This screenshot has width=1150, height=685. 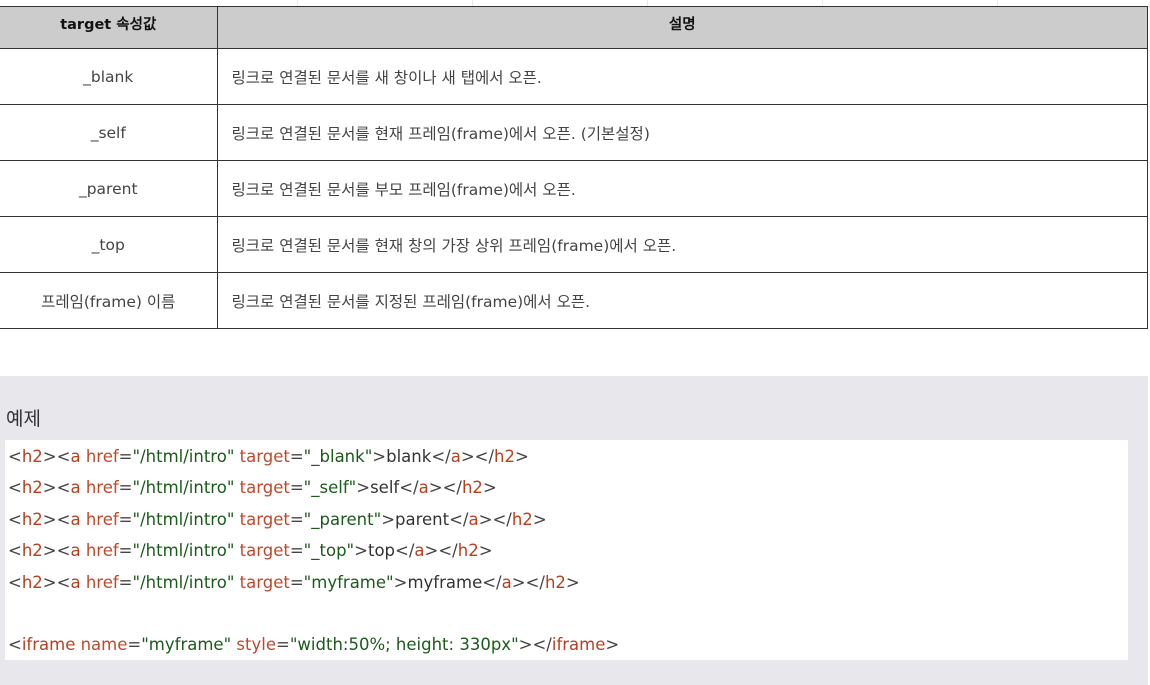 I want to click on description-cell: 링크로 연결된 문서를 지정된 프레임(frame)에서 오픈., so click(x=682, y=300).